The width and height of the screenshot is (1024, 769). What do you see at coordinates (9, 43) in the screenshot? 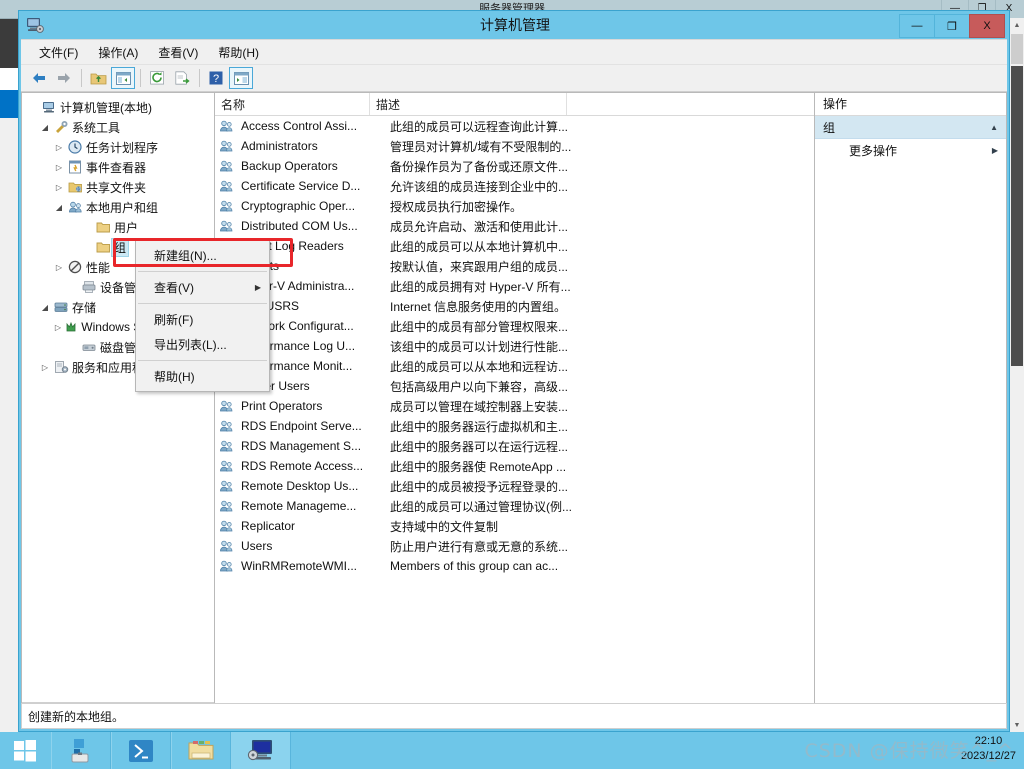
I see `background-panel-dark` at bounding box center [9, 43].